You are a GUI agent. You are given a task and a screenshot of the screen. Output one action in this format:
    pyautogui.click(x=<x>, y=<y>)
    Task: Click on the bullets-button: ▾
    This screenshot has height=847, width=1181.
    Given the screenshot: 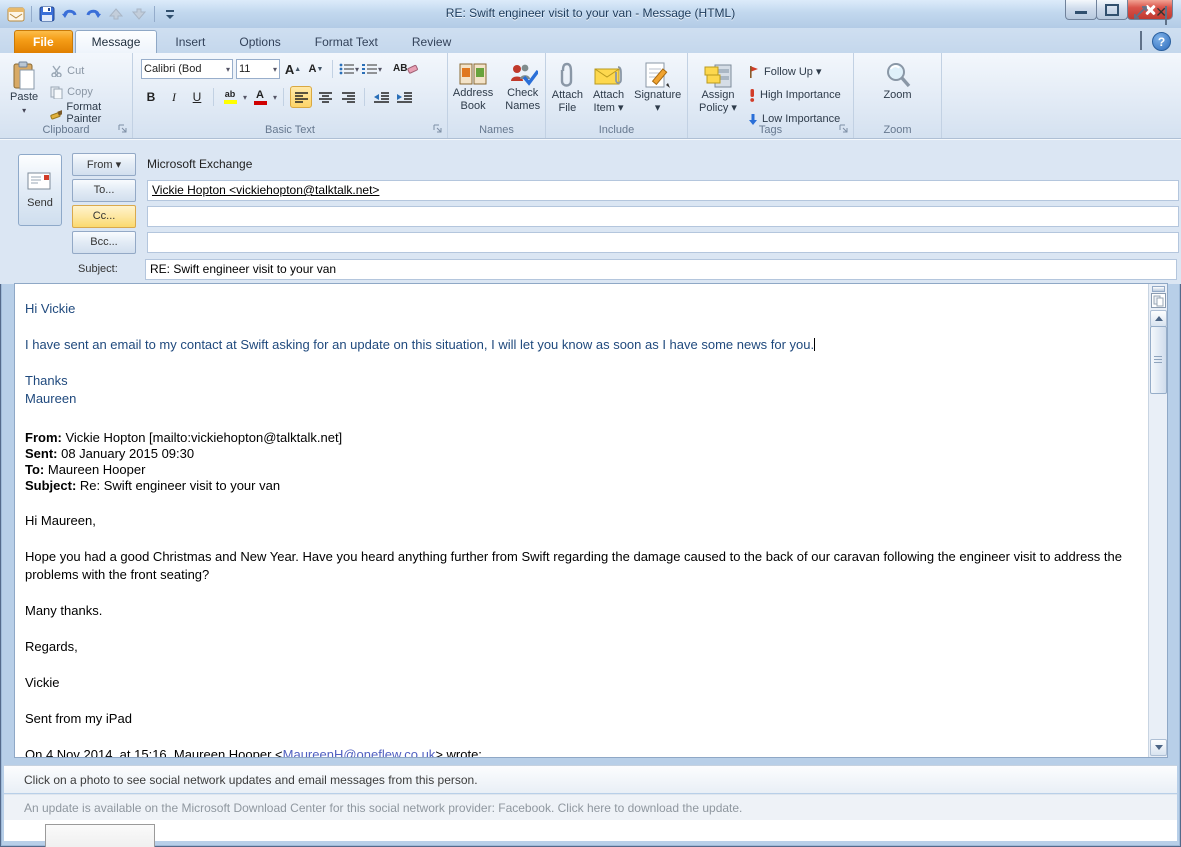 What is the action you would take?
    pyautogui.click(x=349, y=69)
    